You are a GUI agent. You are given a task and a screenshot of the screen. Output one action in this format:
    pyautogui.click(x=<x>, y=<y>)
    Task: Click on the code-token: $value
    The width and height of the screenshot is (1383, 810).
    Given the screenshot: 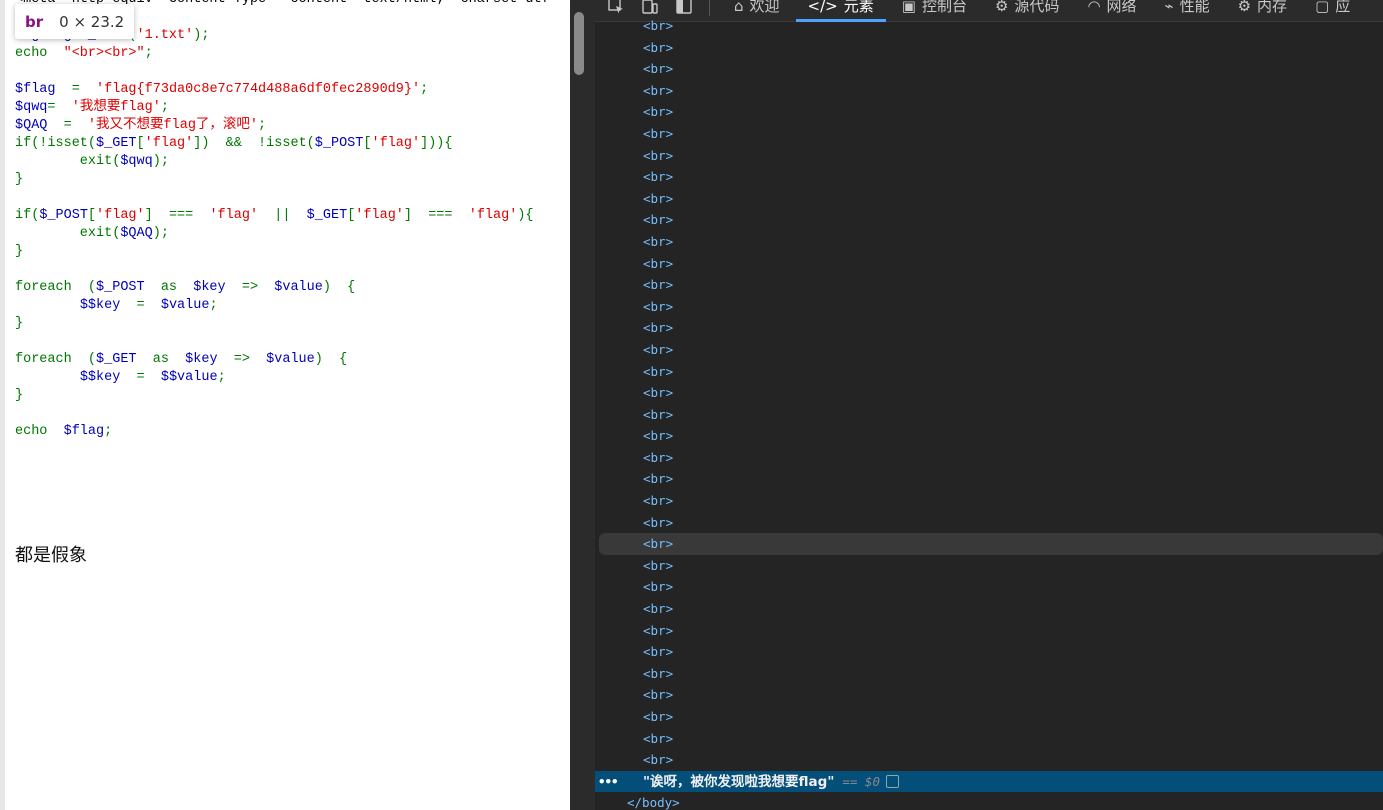 What is the action you would take?
    pyautogui.click(x=290, y=359)
    